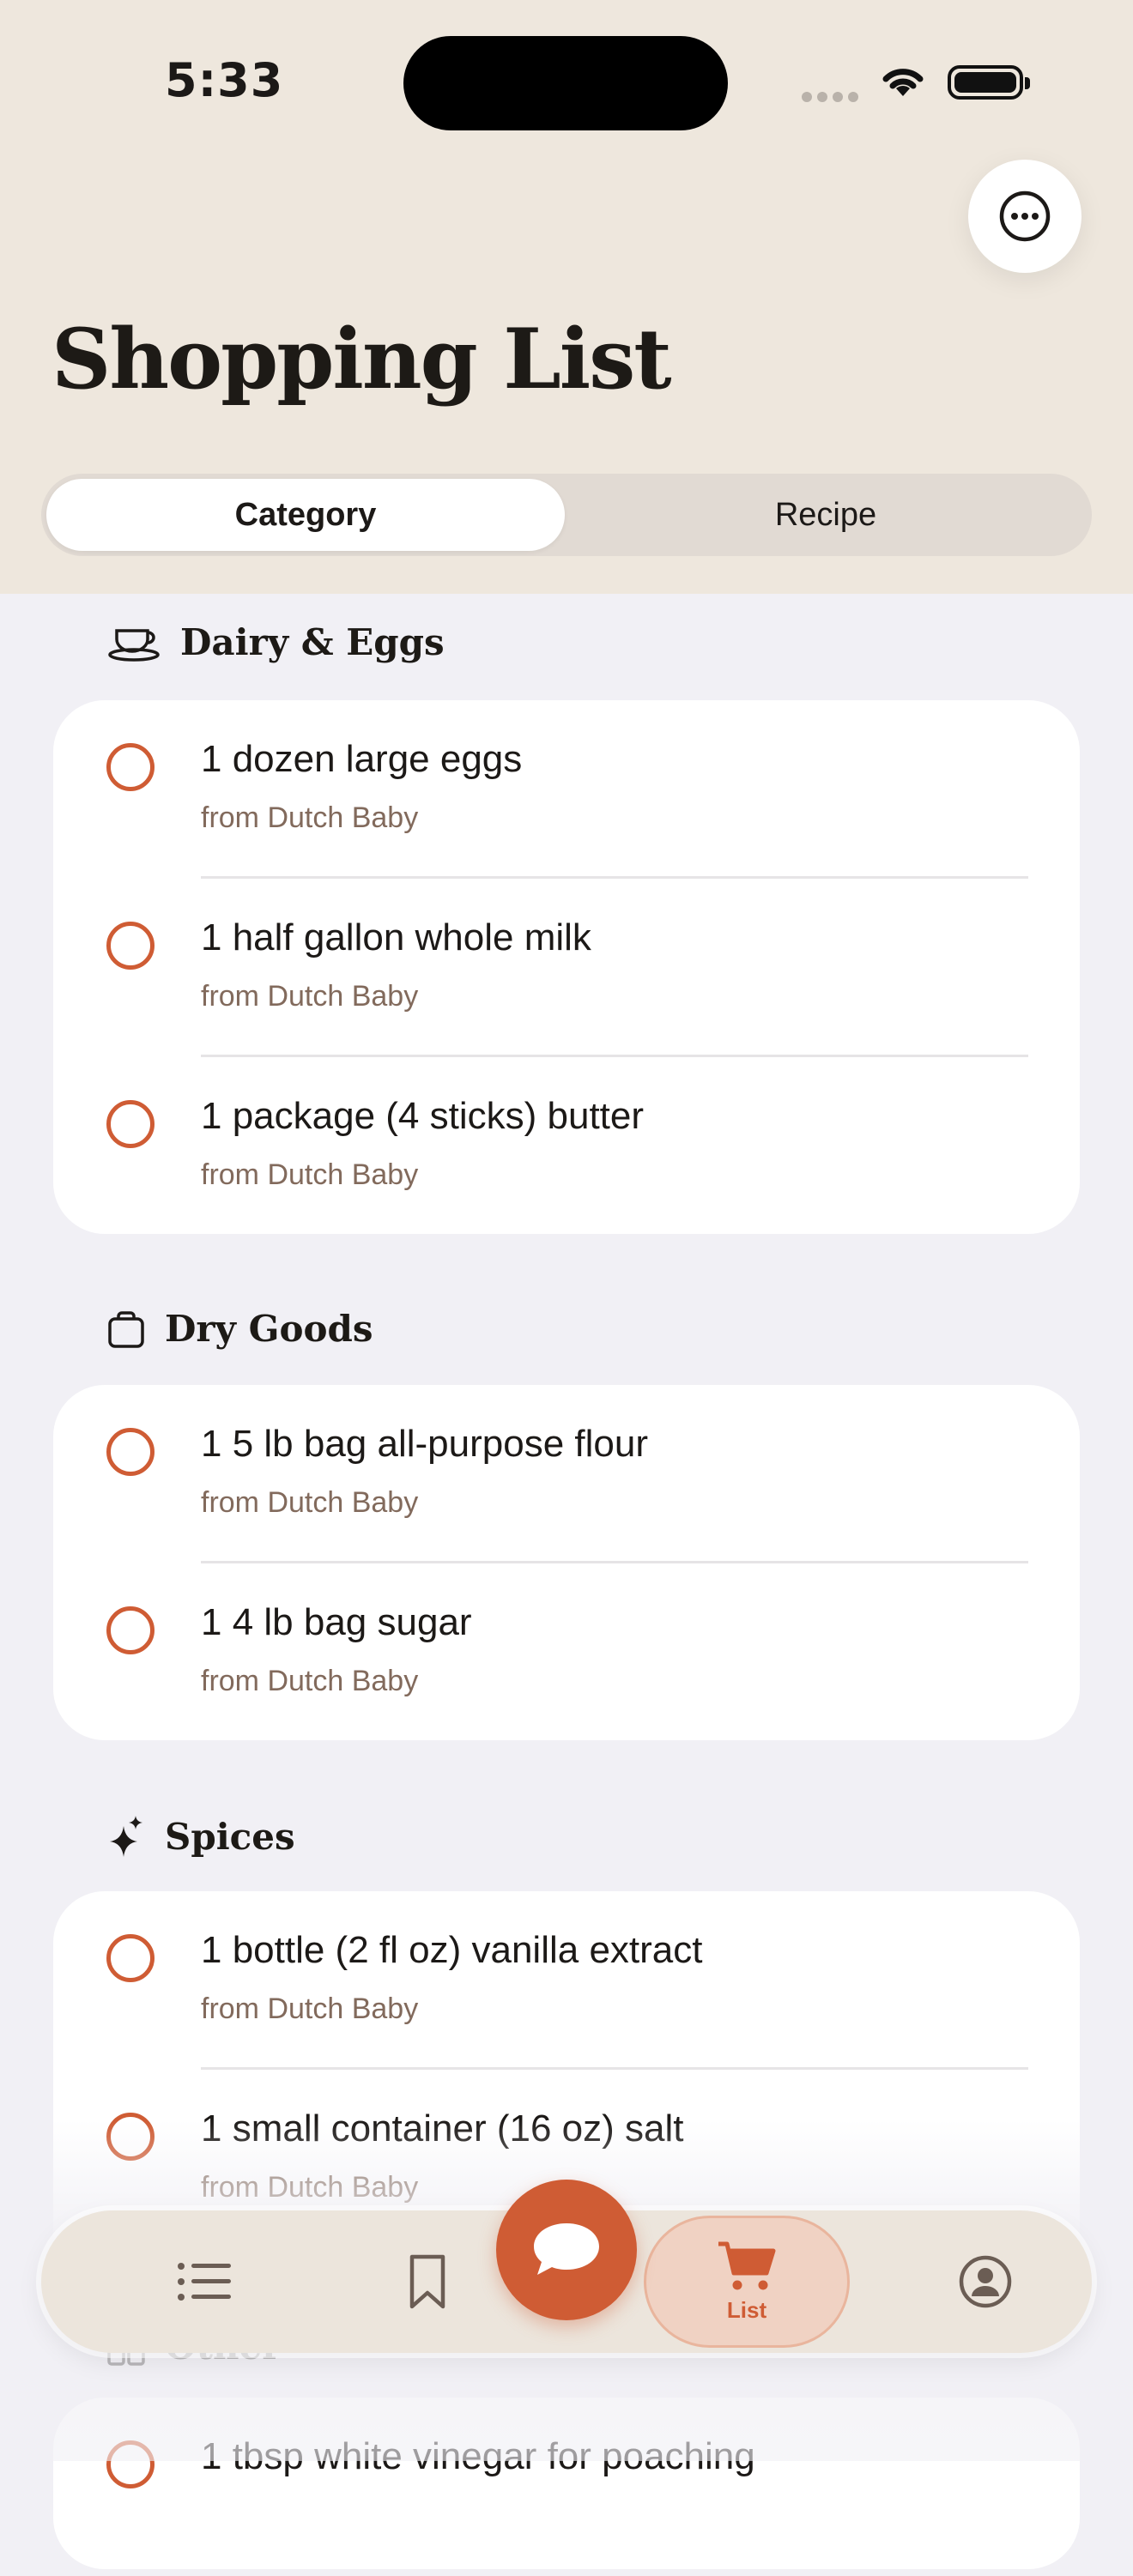 This screenshot has width=1133, height=2576. I want to click on ellipsis-circle-icon, so click(1025, 216).